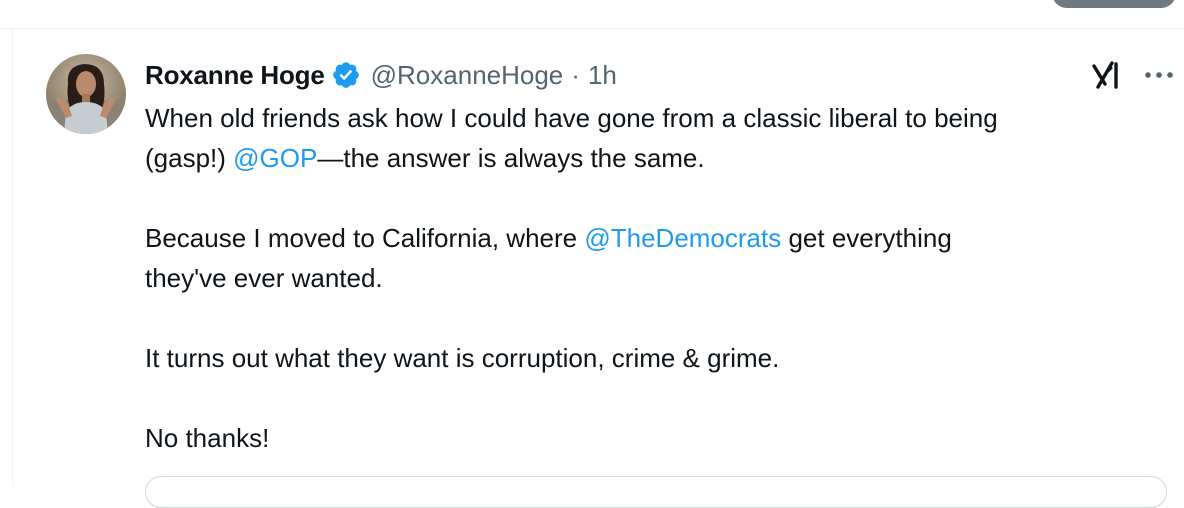  I want to click on quoted-card, so click(656, 492).